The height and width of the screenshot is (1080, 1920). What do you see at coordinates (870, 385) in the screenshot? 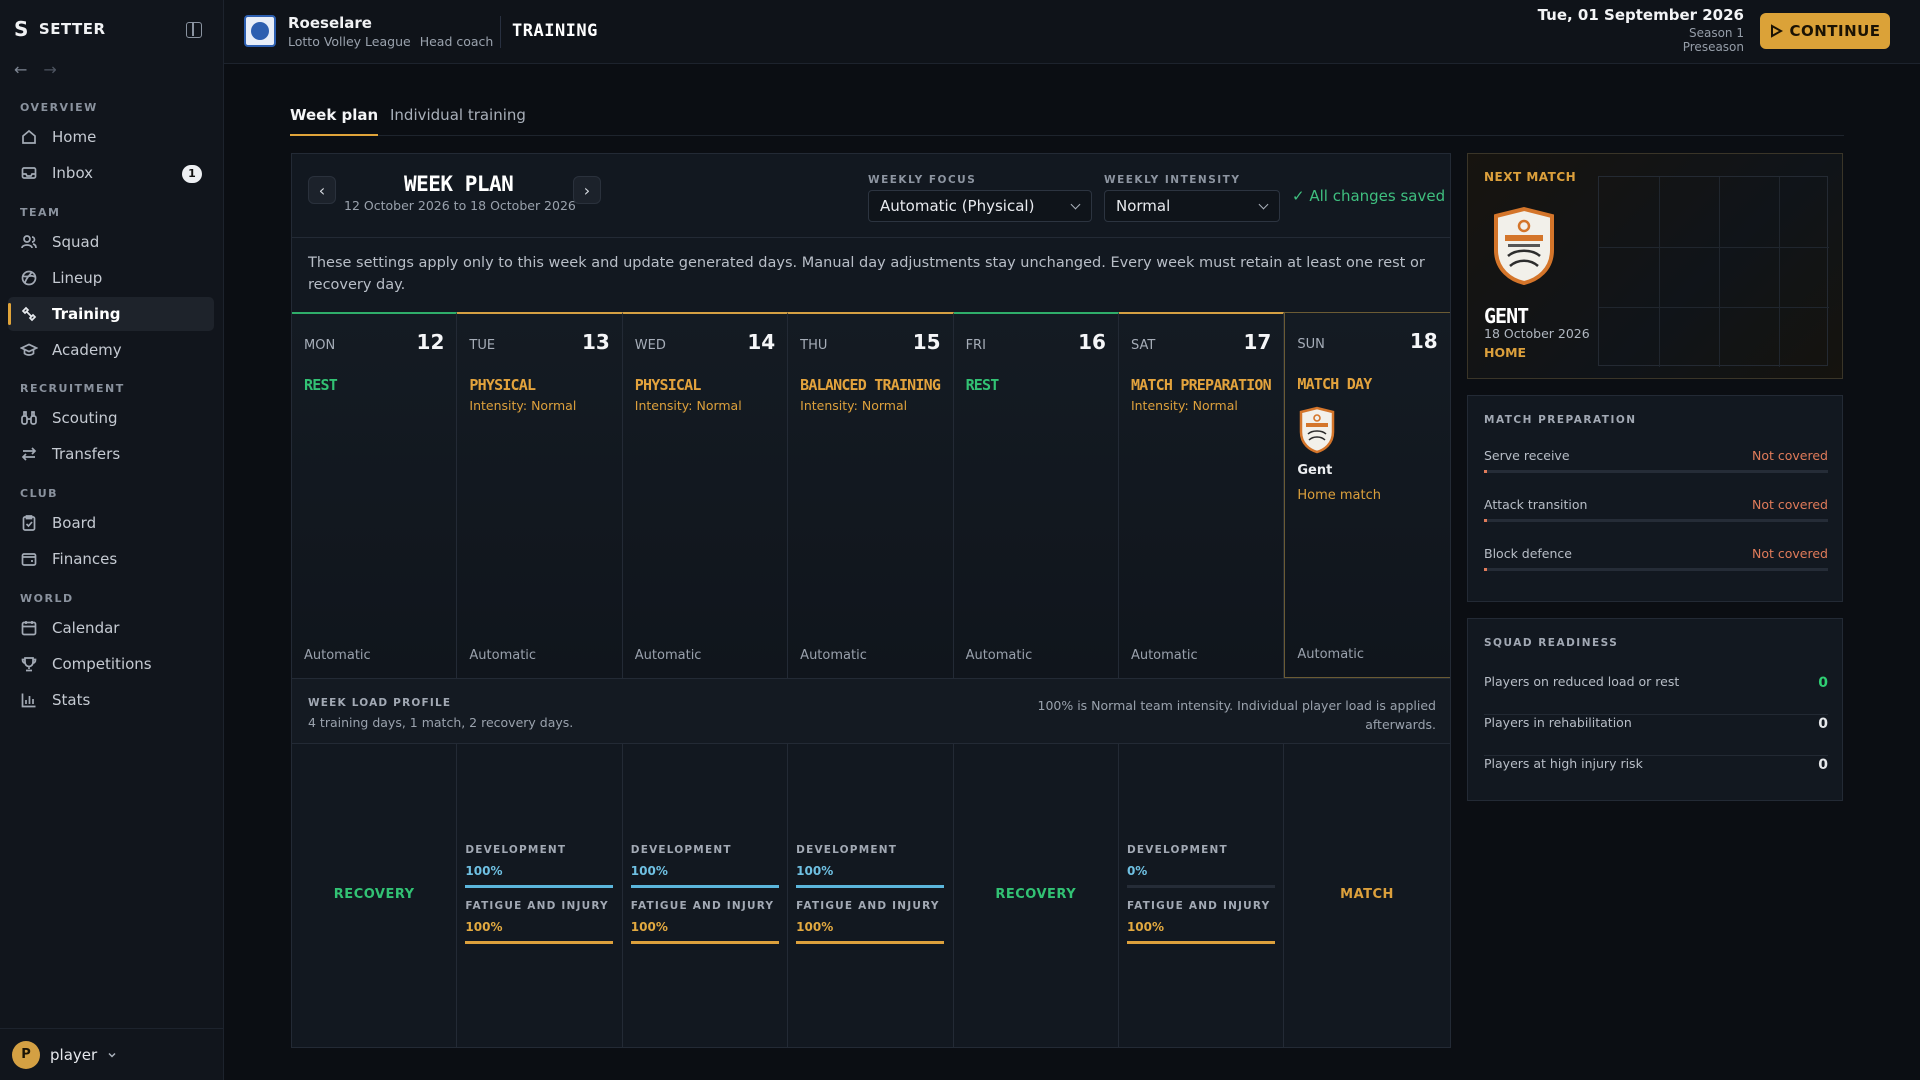
I see `session-type: BALANCED TRAINING` at bounding box center [870, 385].